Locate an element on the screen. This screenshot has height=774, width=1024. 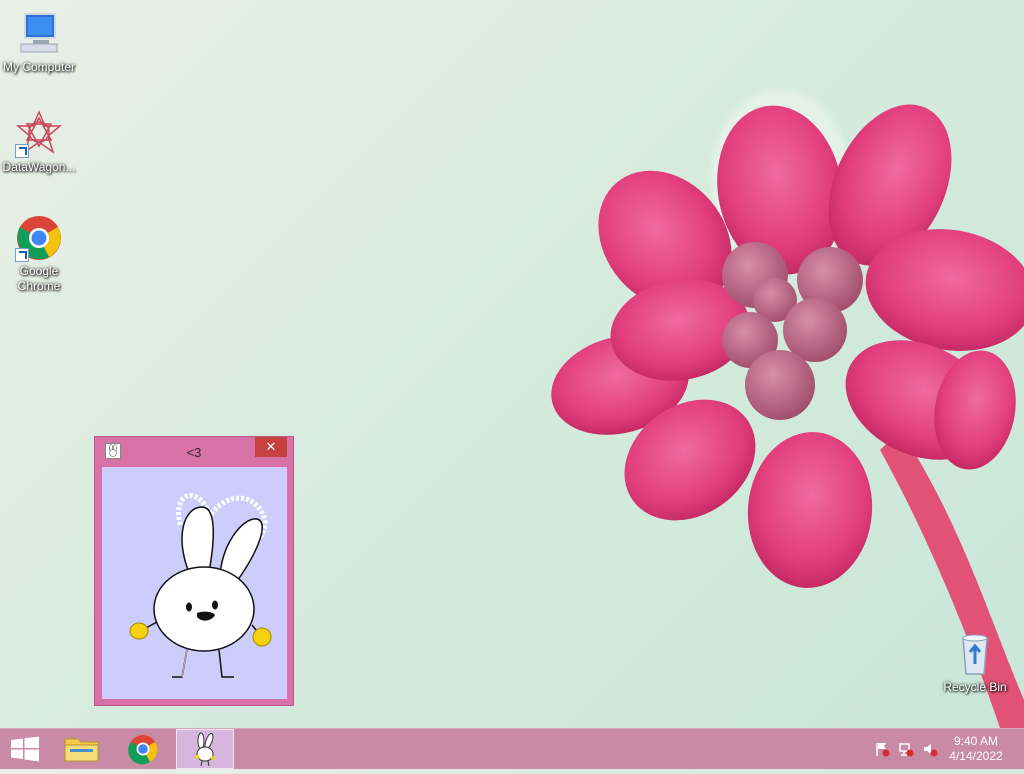
start-button is located at coordinates (26, 749).